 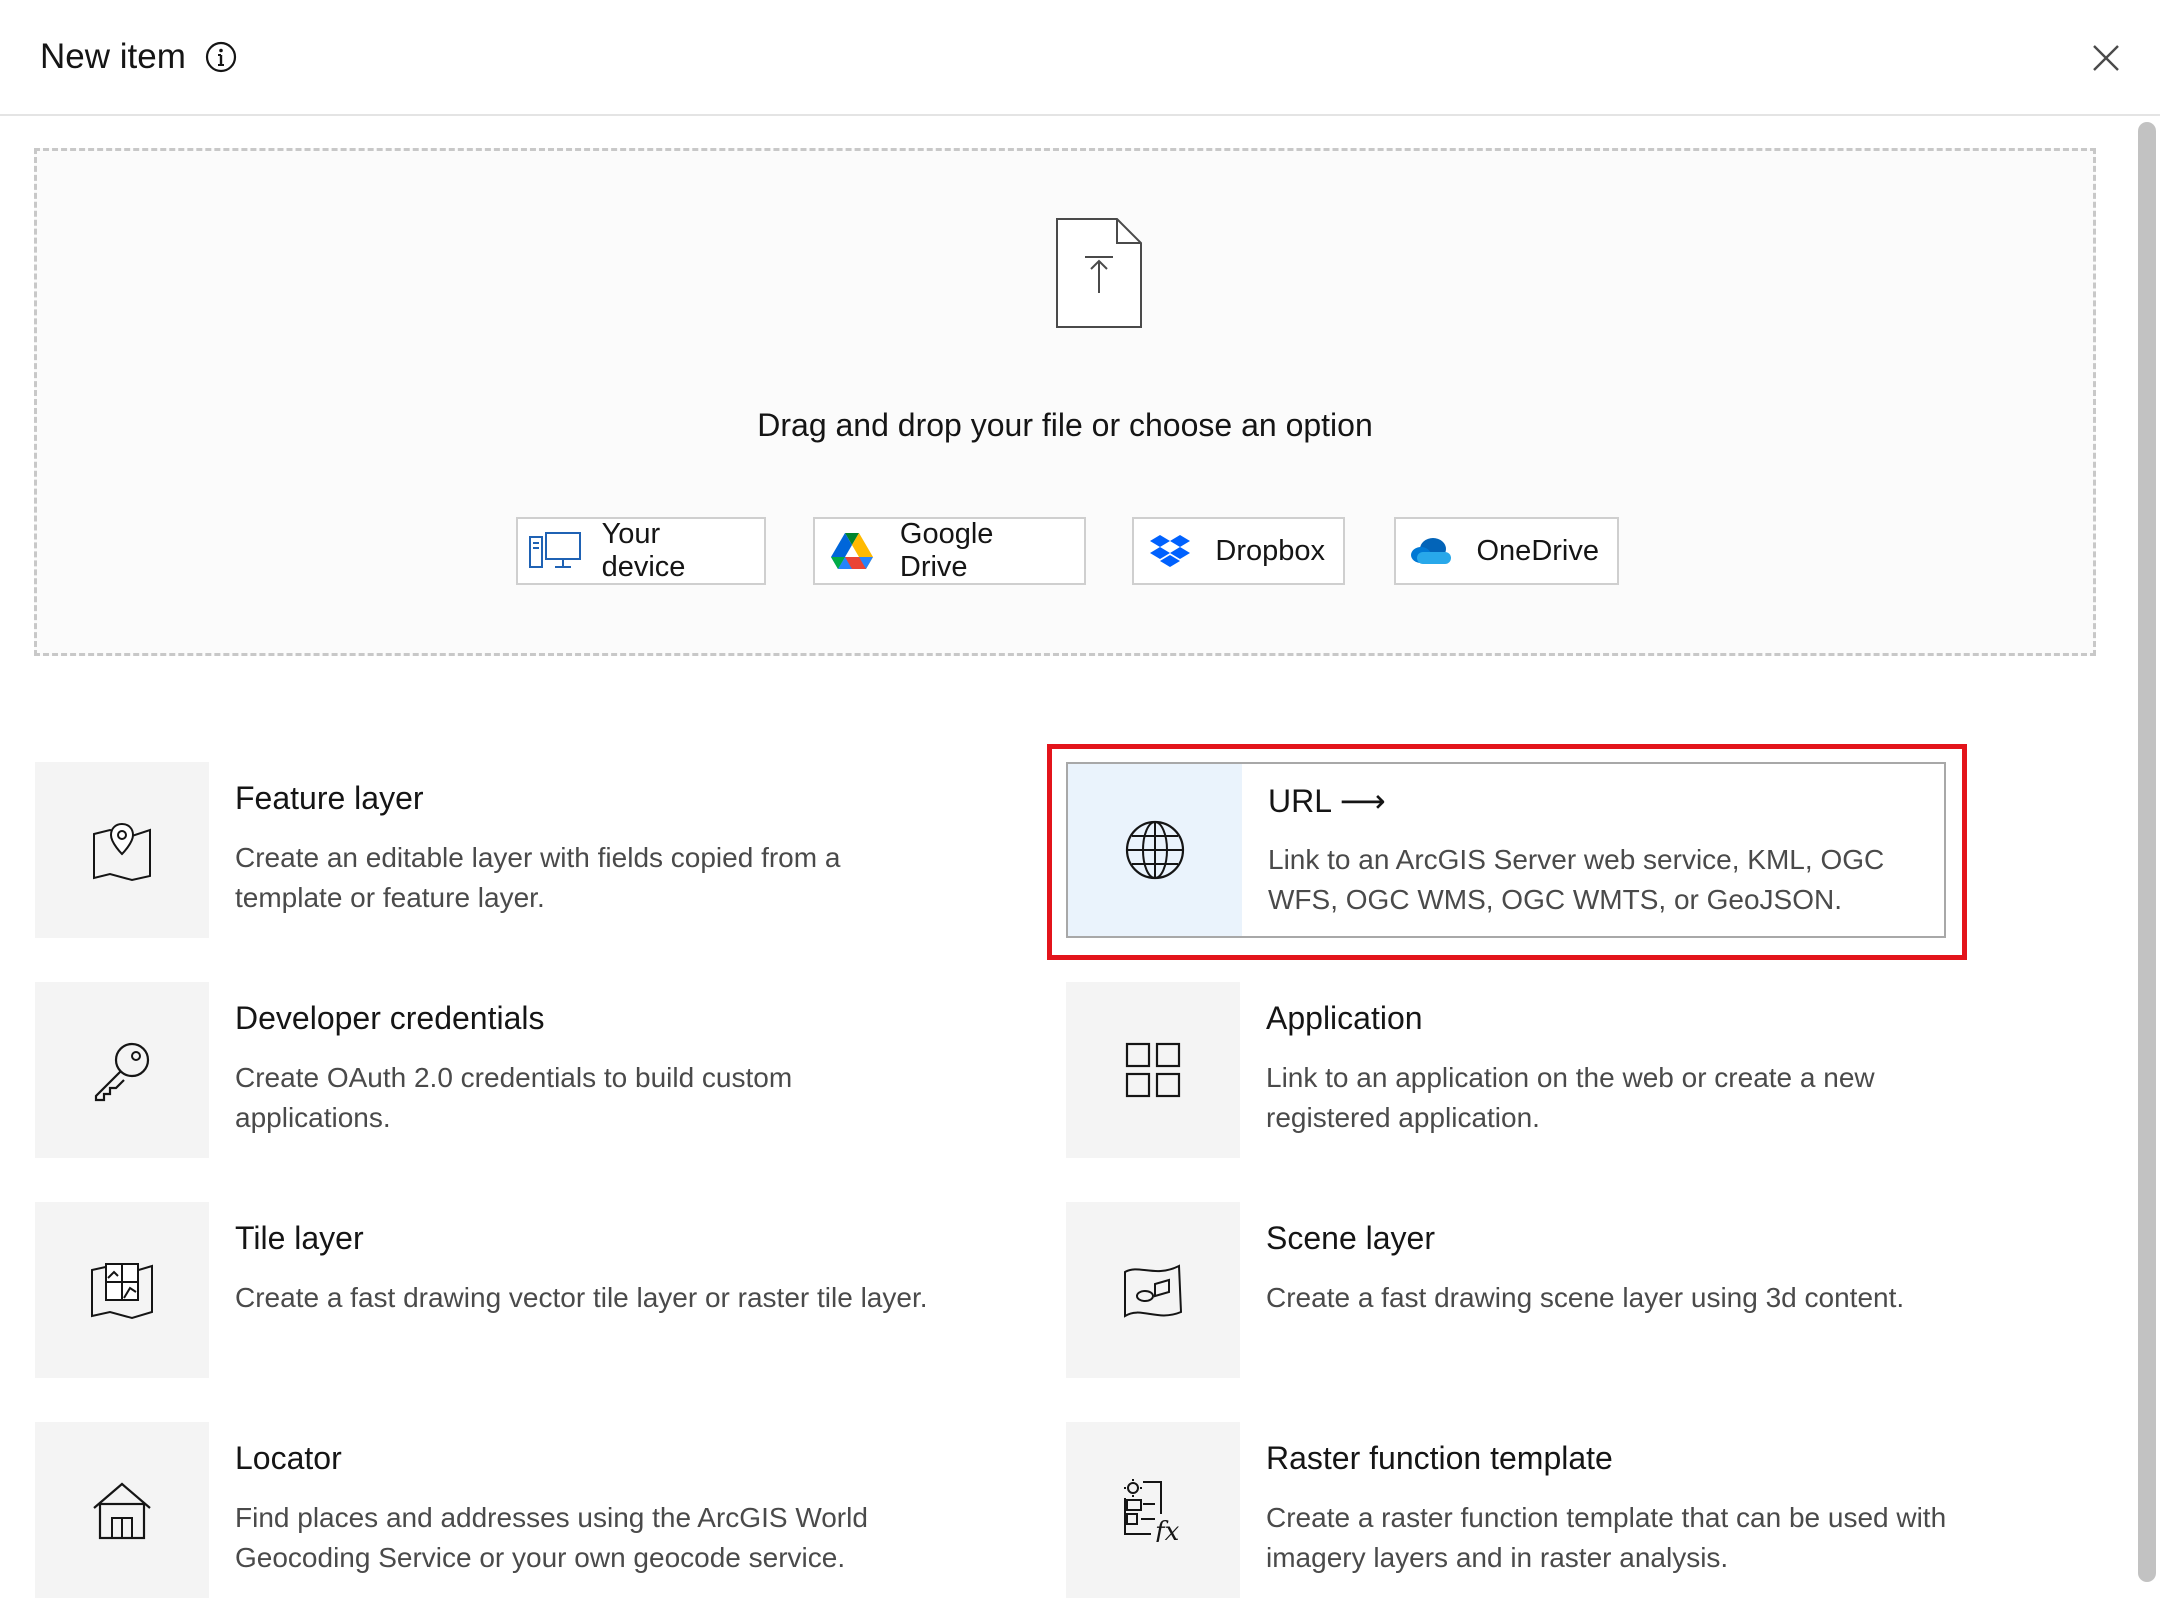 What do you see at coordinates (852, 551) in the screenshot?
I see `google-drive-icon` at bounding box center [852, 551].